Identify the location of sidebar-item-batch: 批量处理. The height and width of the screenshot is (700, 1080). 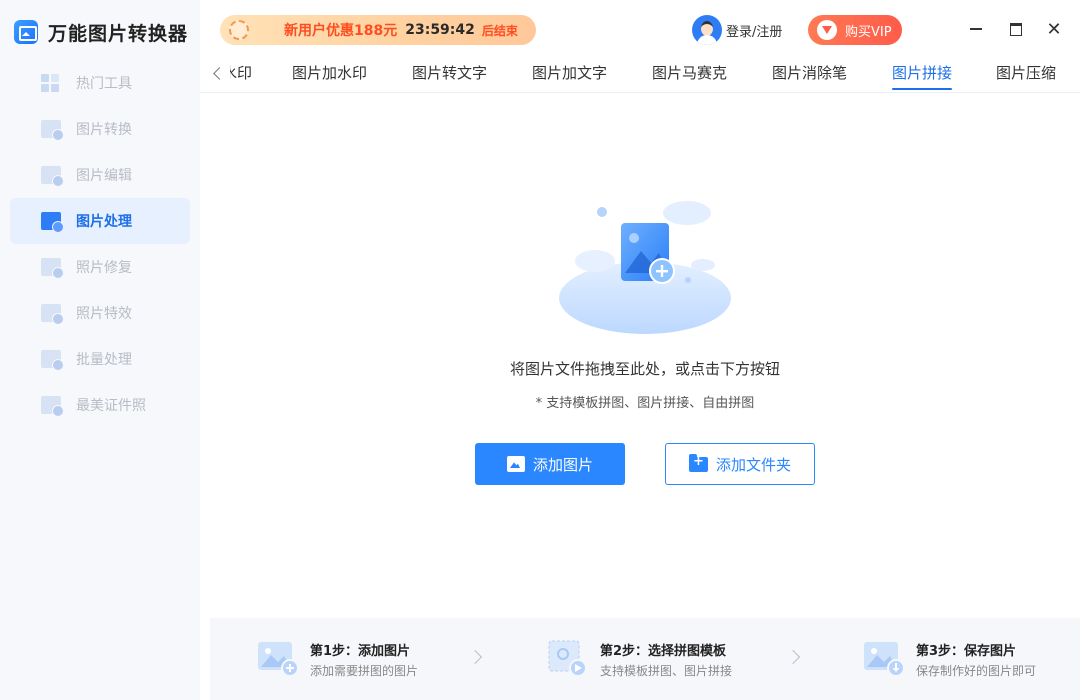
(100, 359).